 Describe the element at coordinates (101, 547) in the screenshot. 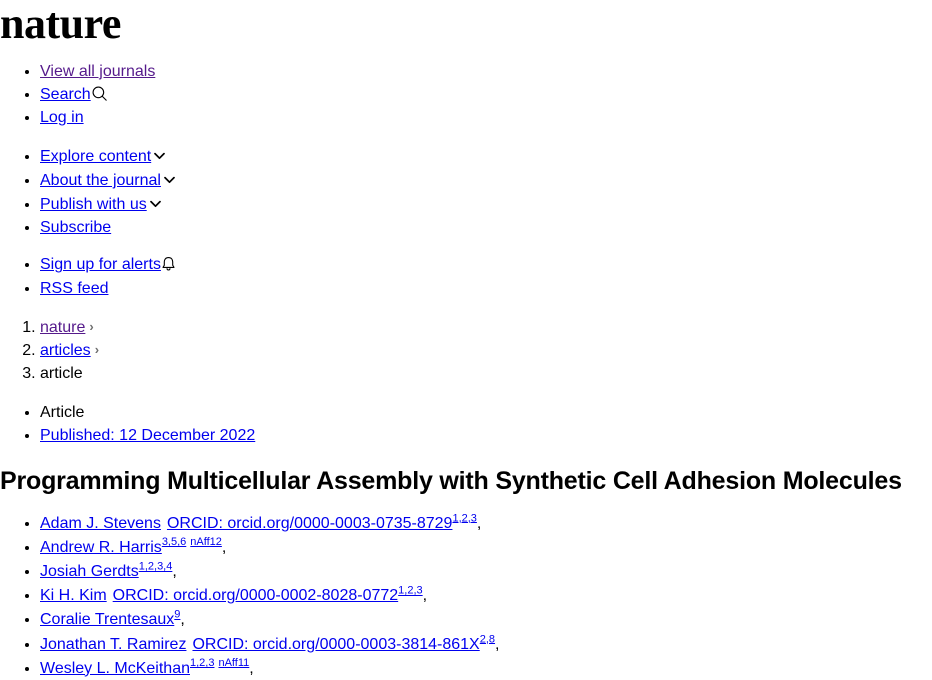

I see `author-name-link: Andrew R. Harris` at that location.